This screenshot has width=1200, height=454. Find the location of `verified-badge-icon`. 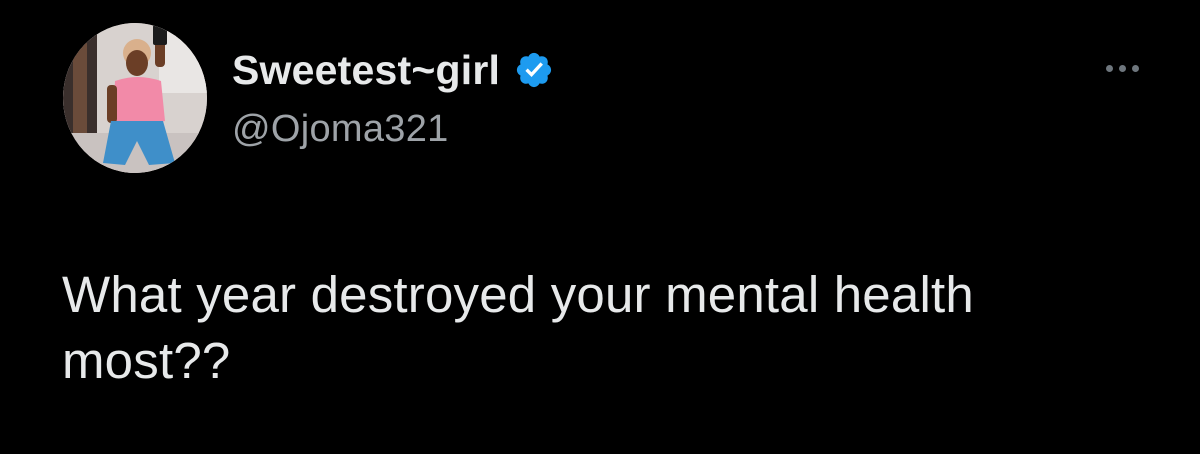

verified-badge-icon is located at coordinates (534, 70).